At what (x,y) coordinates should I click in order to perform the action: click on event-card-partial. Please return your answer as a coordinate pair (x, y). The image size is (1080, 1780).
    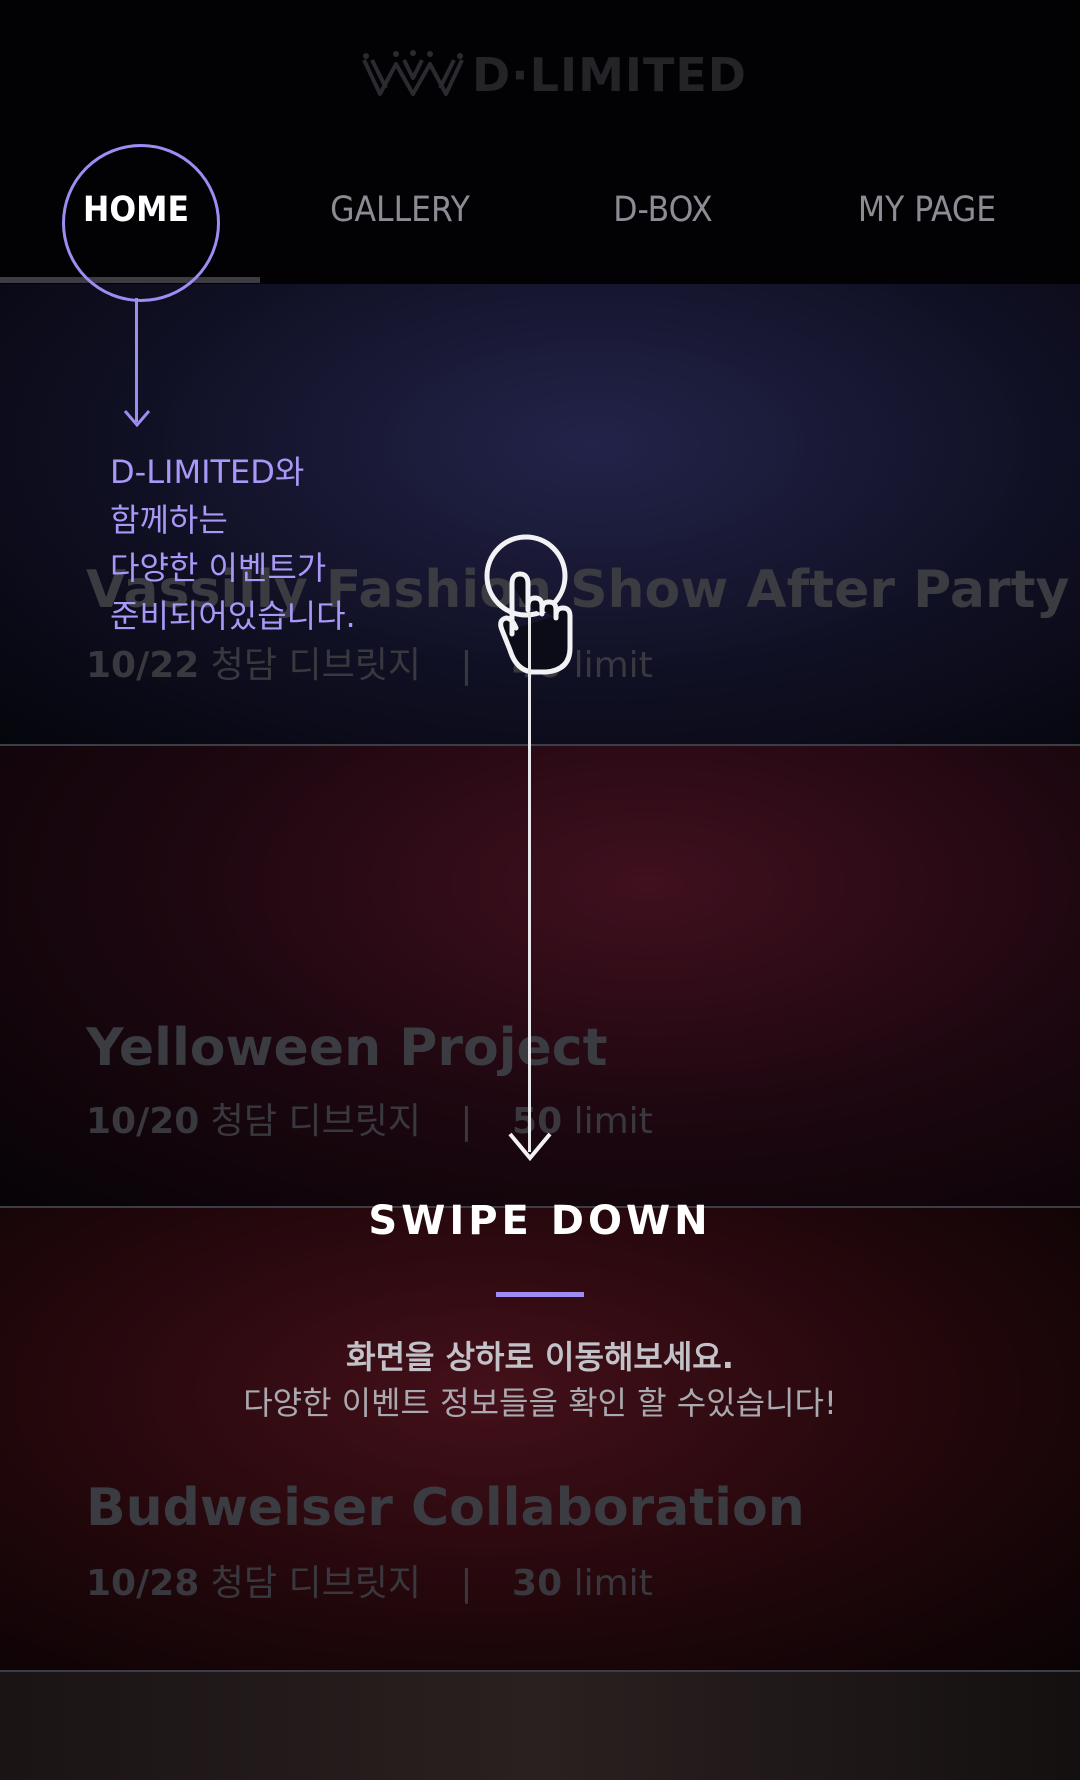
    Looking at the image, I should click on (540, 1726).